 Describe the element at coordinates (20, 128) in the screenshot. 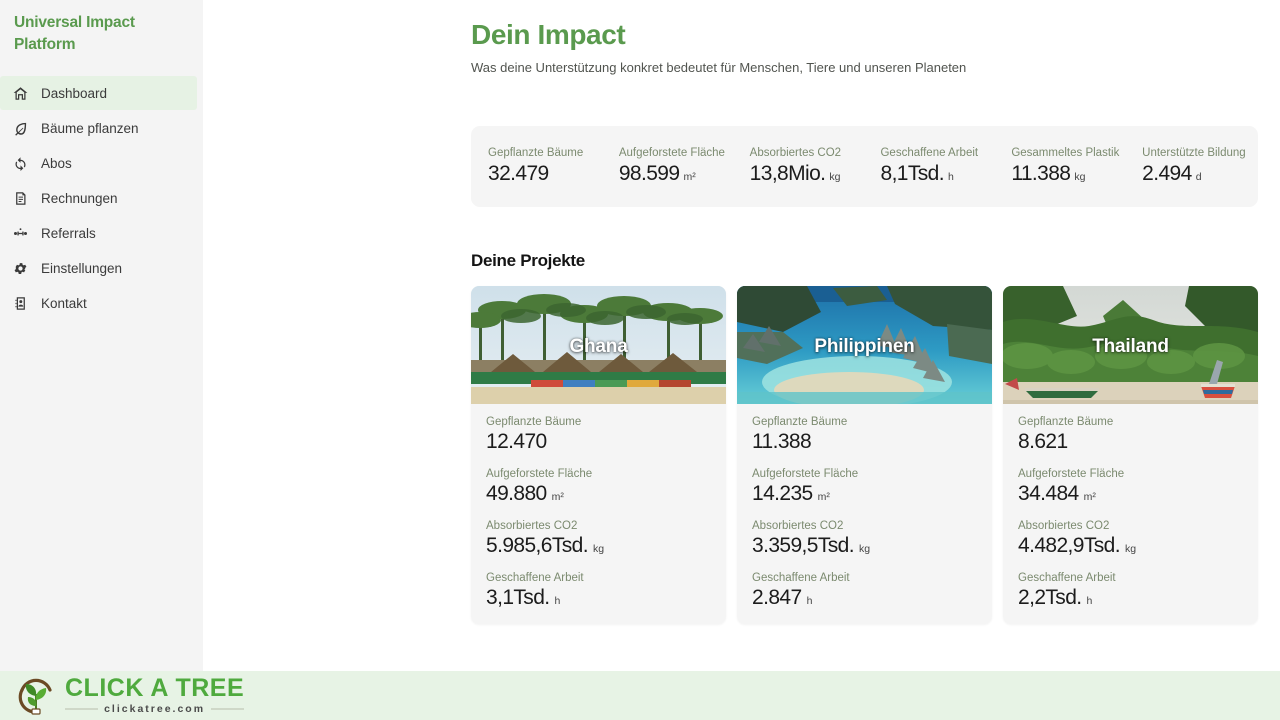

I see `leaf-icon` at that location.